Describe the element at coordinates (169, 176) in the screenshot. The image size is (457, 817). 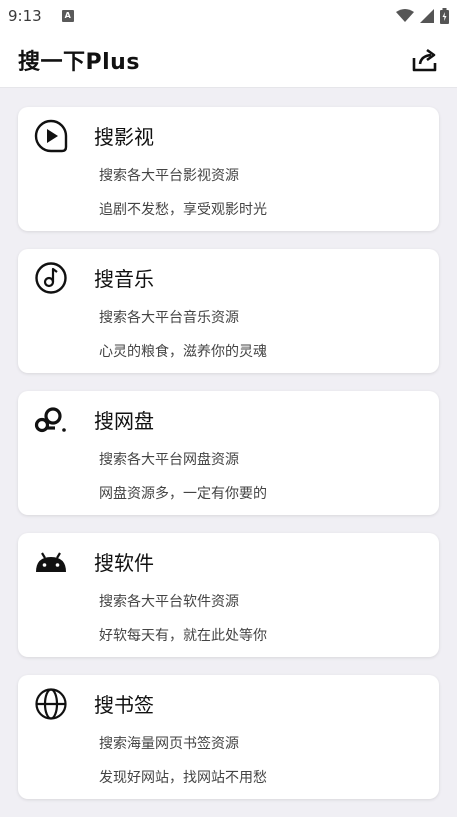
I see `card-subtitle: 搜索各大平台影视资源` at that location.